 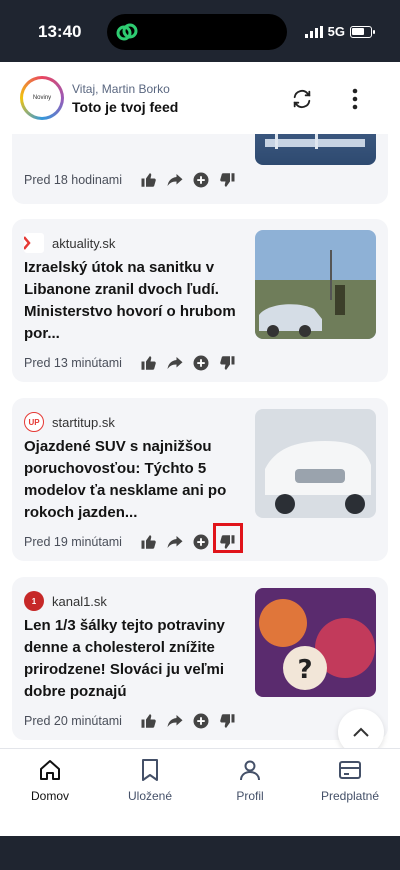 What do you see at coordinates (73, 721) in the screenshot?
I see `article-time: Pred 20 minútami` at bounding box center [73, 721].